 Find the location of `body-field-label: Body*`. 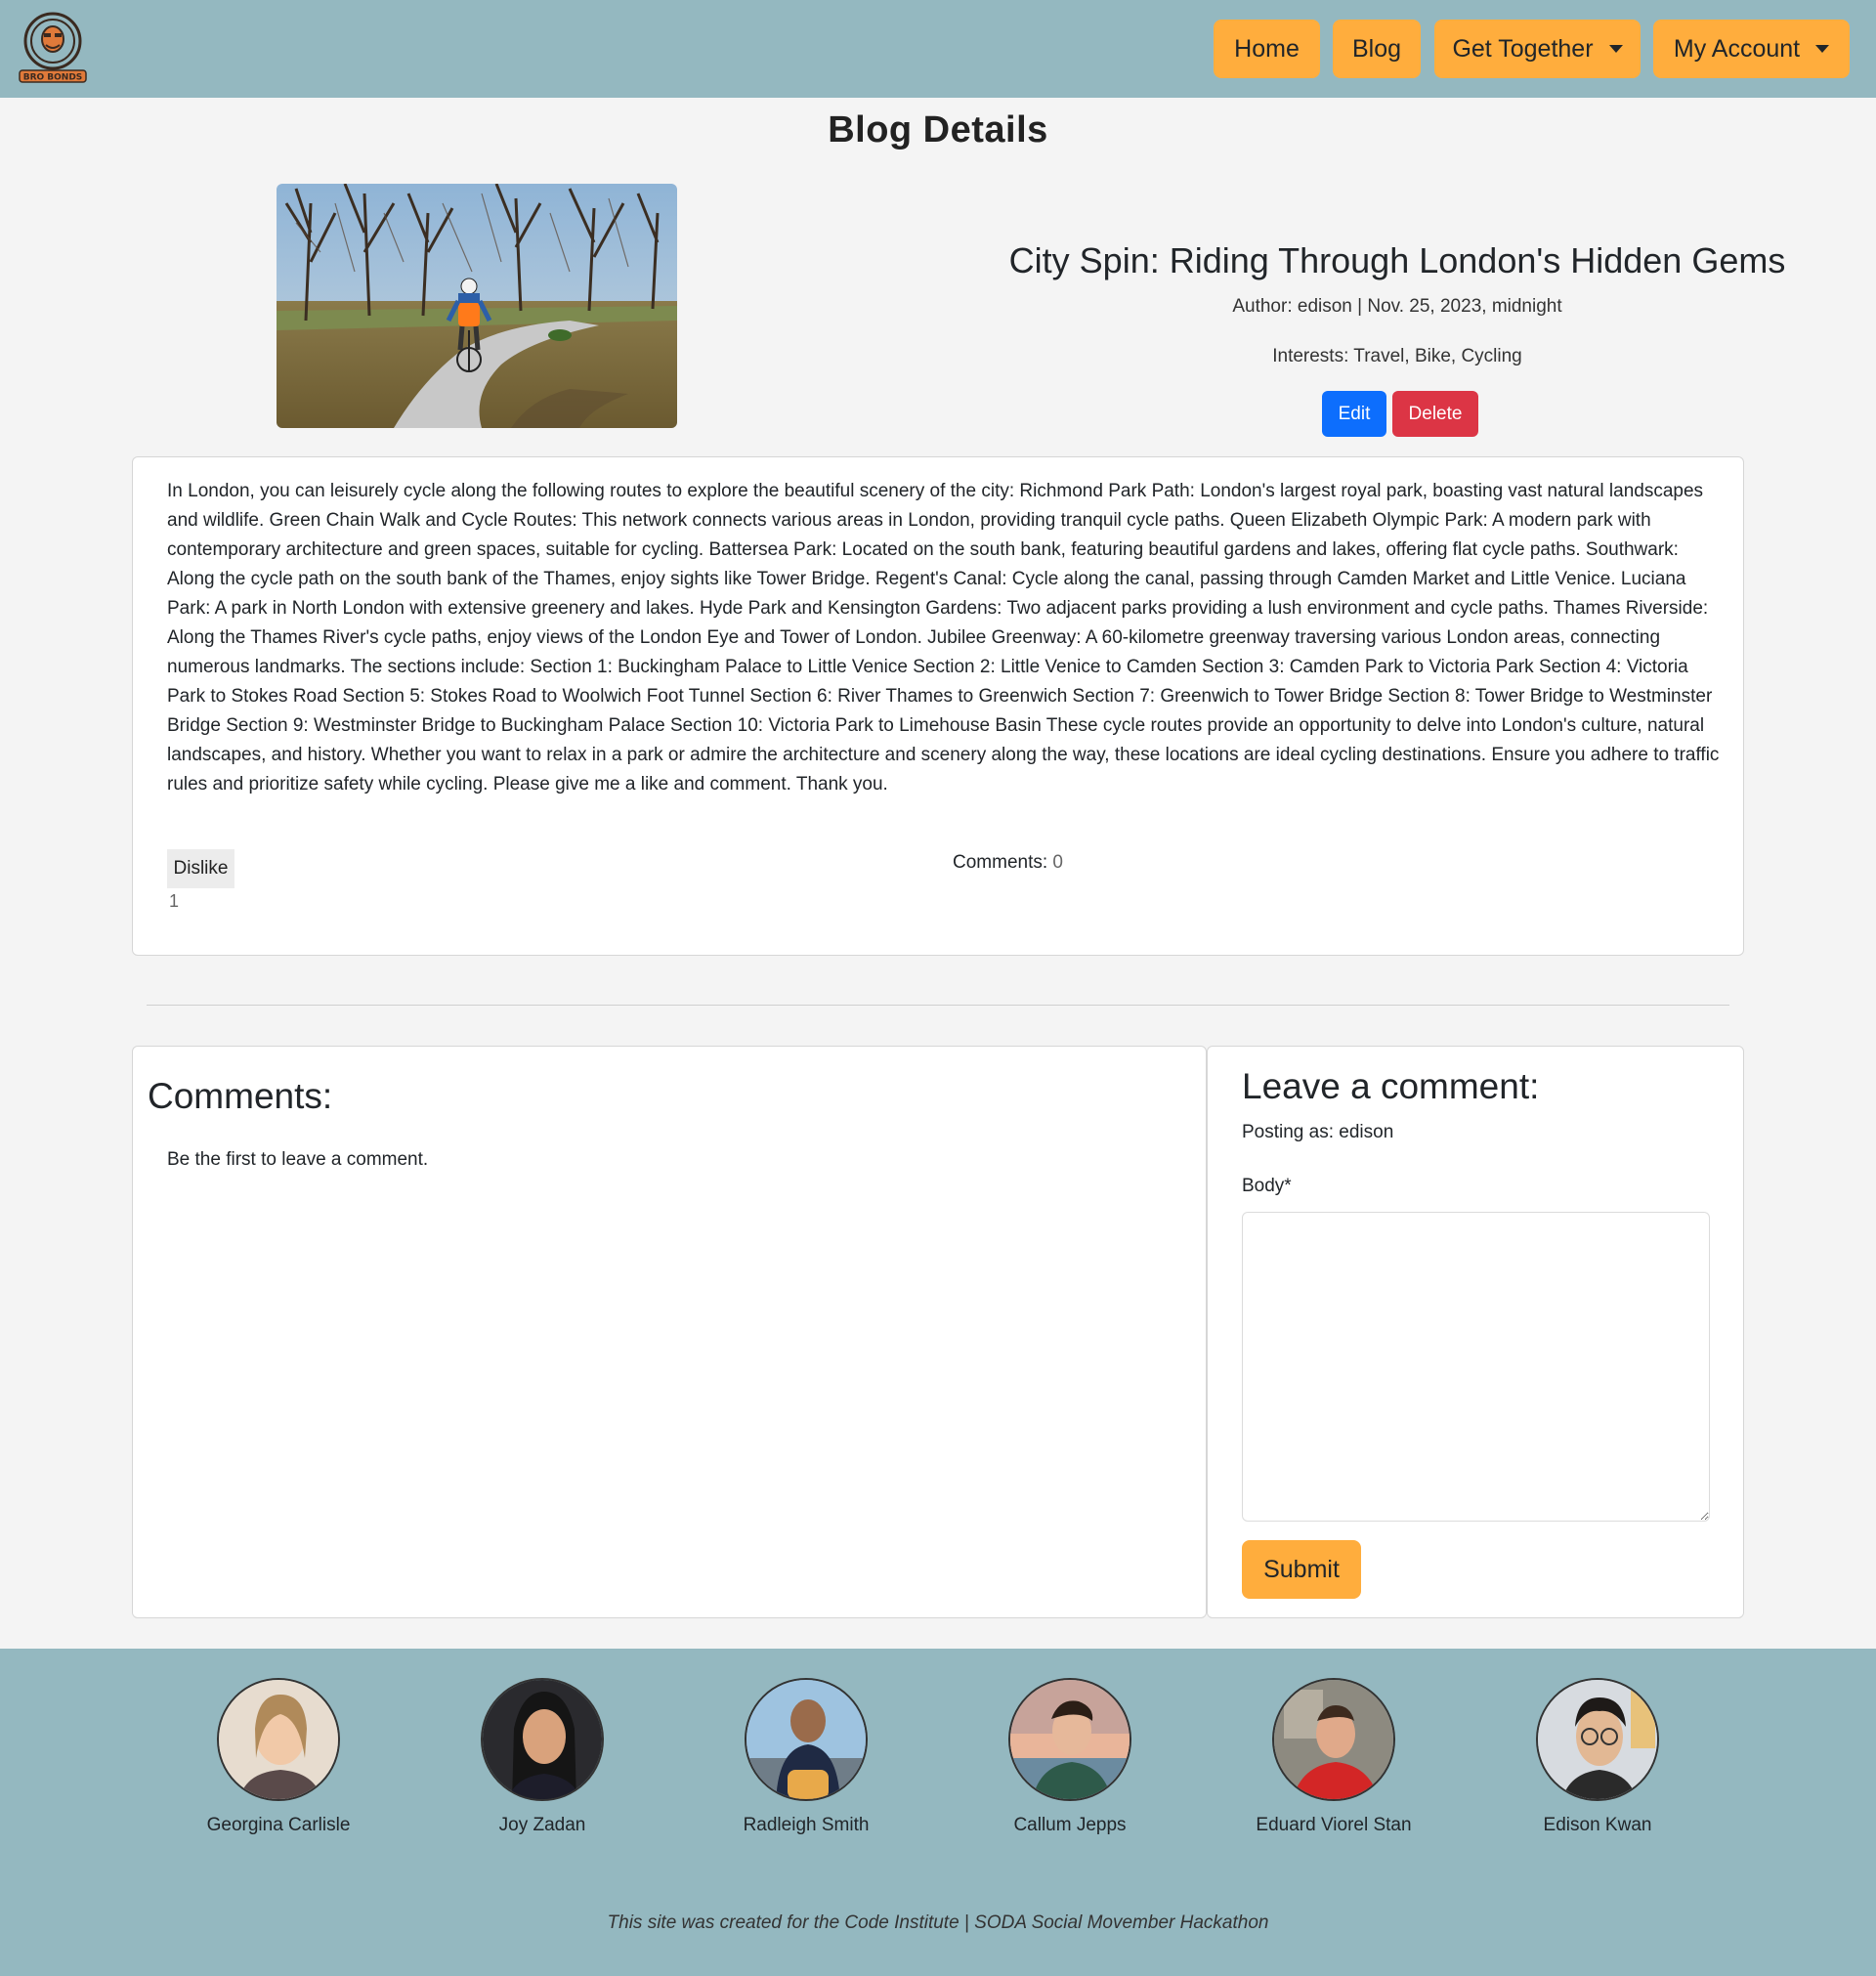

body-field-label: Body* is located at coordinates (1267, 1186).